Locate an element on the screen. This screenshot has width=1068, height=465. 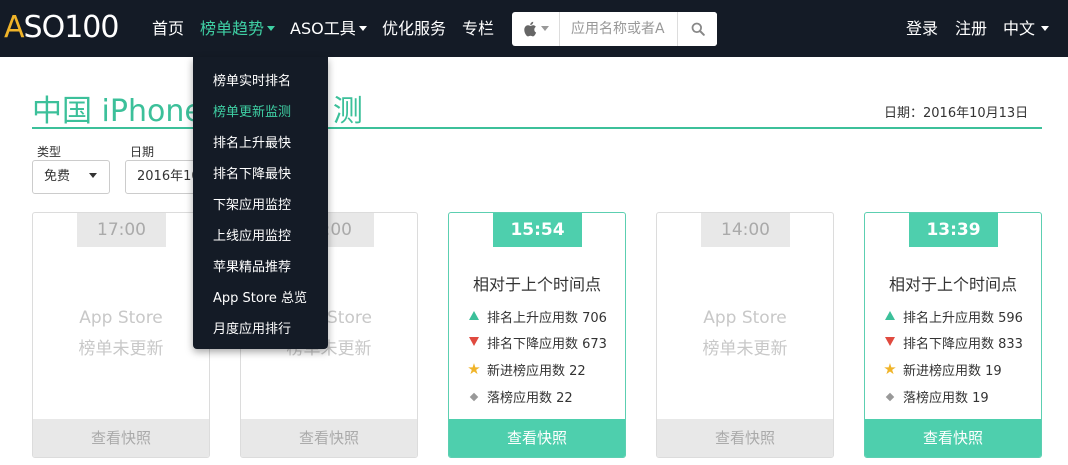
stat-dropped: 落榜应用数 19 is located at coordinates (936, 396).